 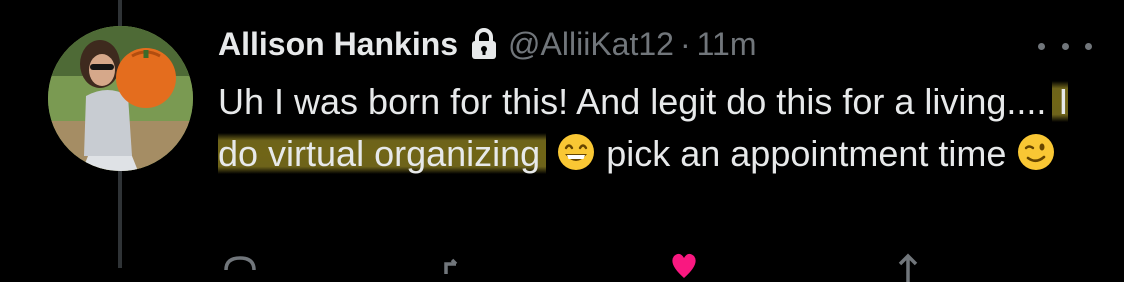 I want to click on lock-icon, so click(x=484, y=43).